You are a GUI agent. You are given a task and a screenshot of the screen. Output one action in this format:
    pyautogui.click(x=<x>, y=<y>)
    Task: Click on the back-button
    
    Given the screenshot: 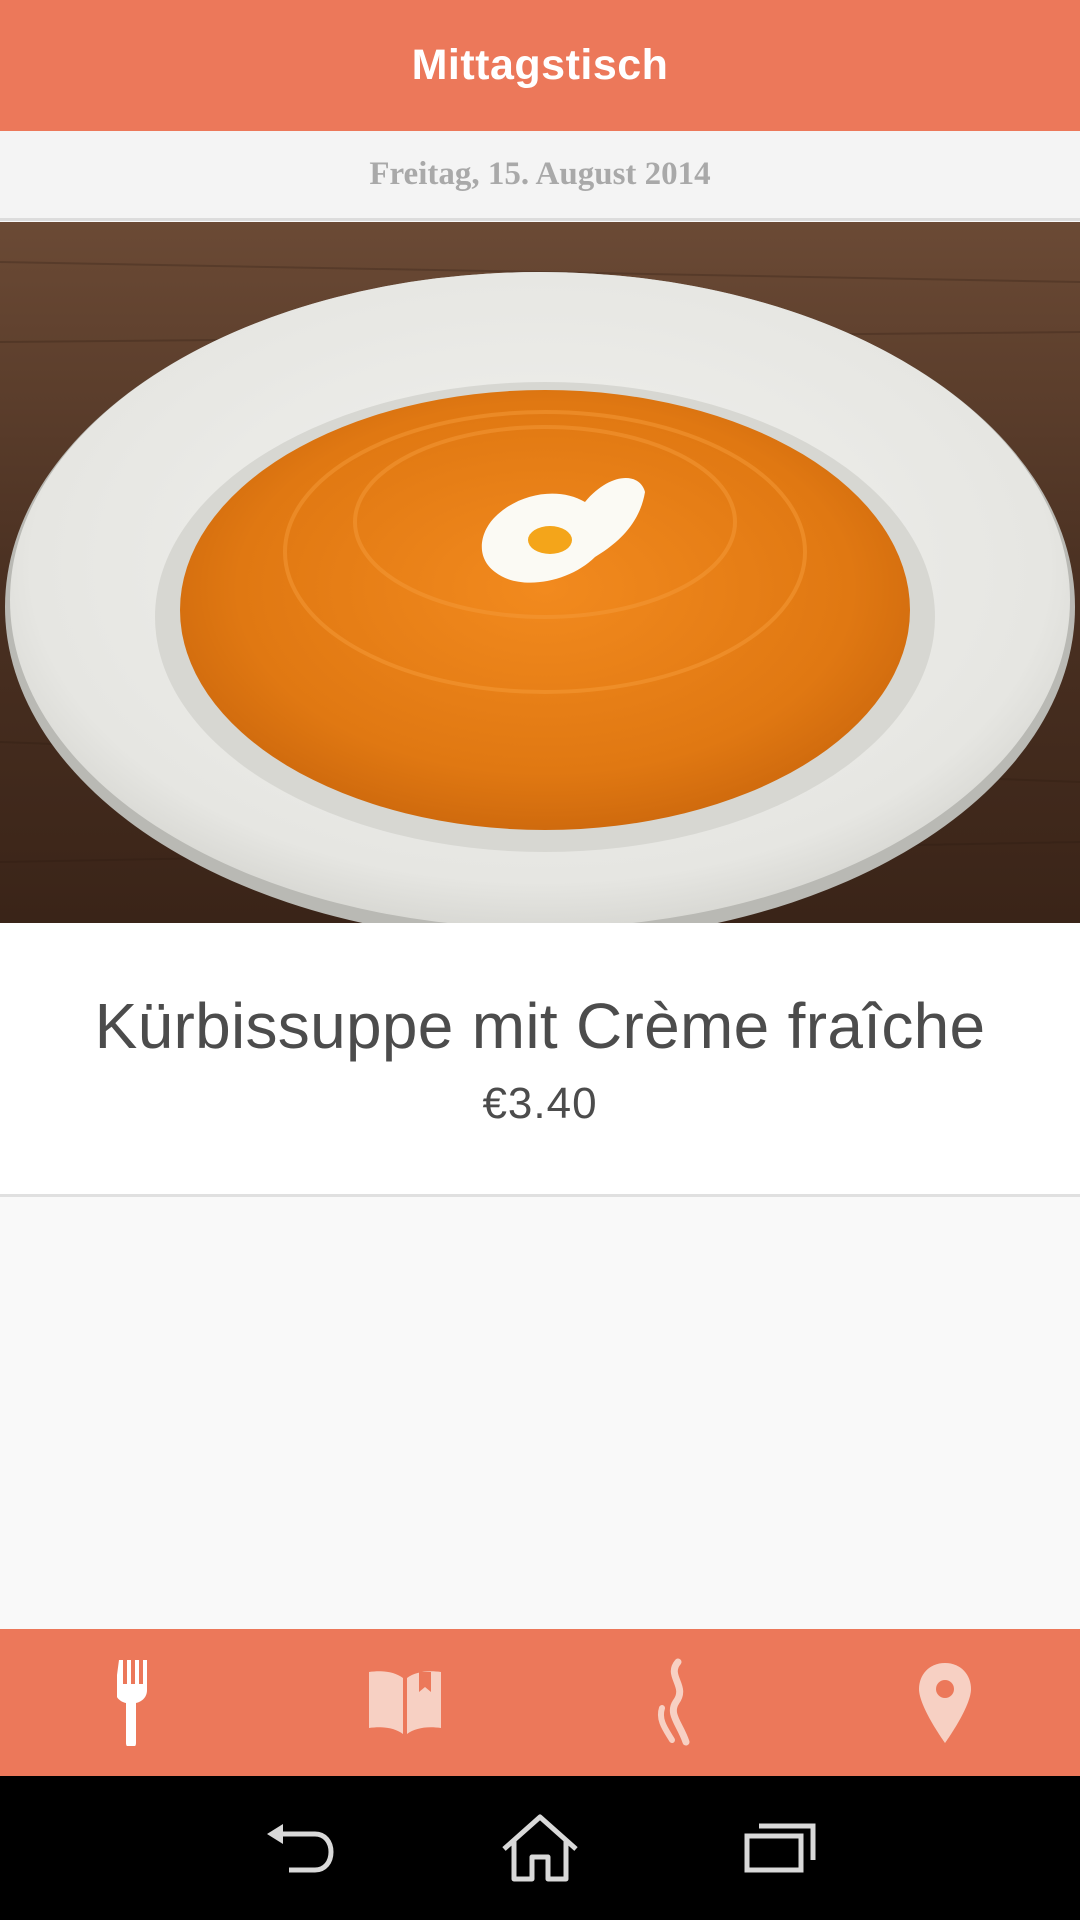 What is the action you would take?
    pyautogui.click(x=300, y=1848)
    